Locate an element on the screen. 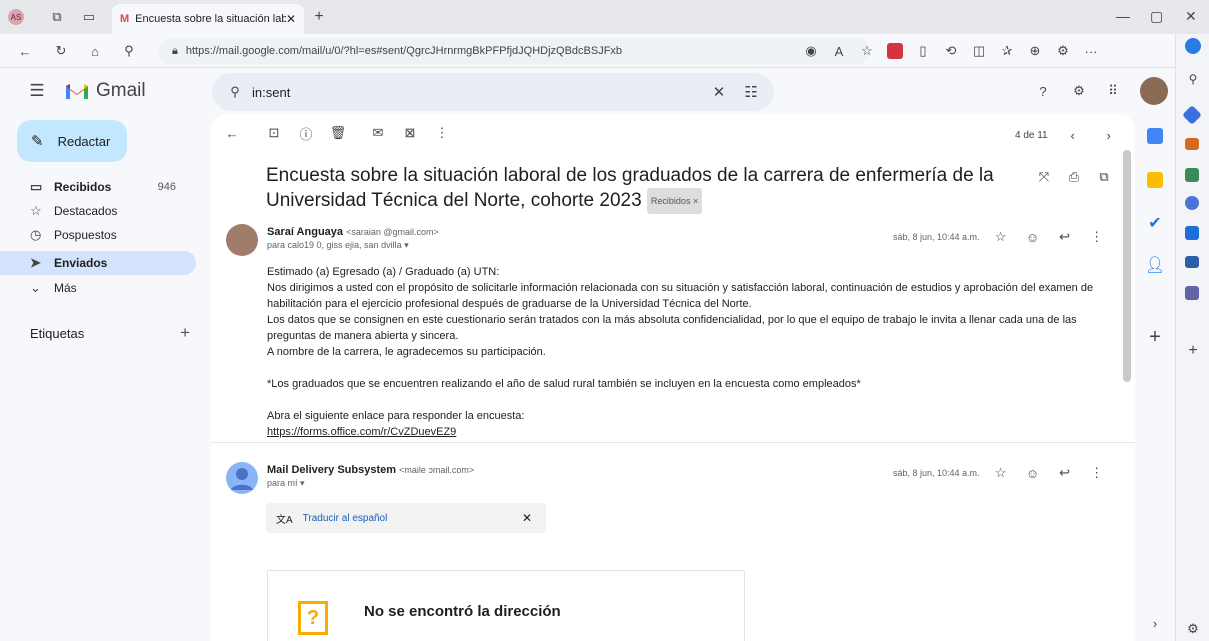 This screenshot has width=1209, height=641. report-spam-icon: ⓘ is located at coordinates (306, 133).